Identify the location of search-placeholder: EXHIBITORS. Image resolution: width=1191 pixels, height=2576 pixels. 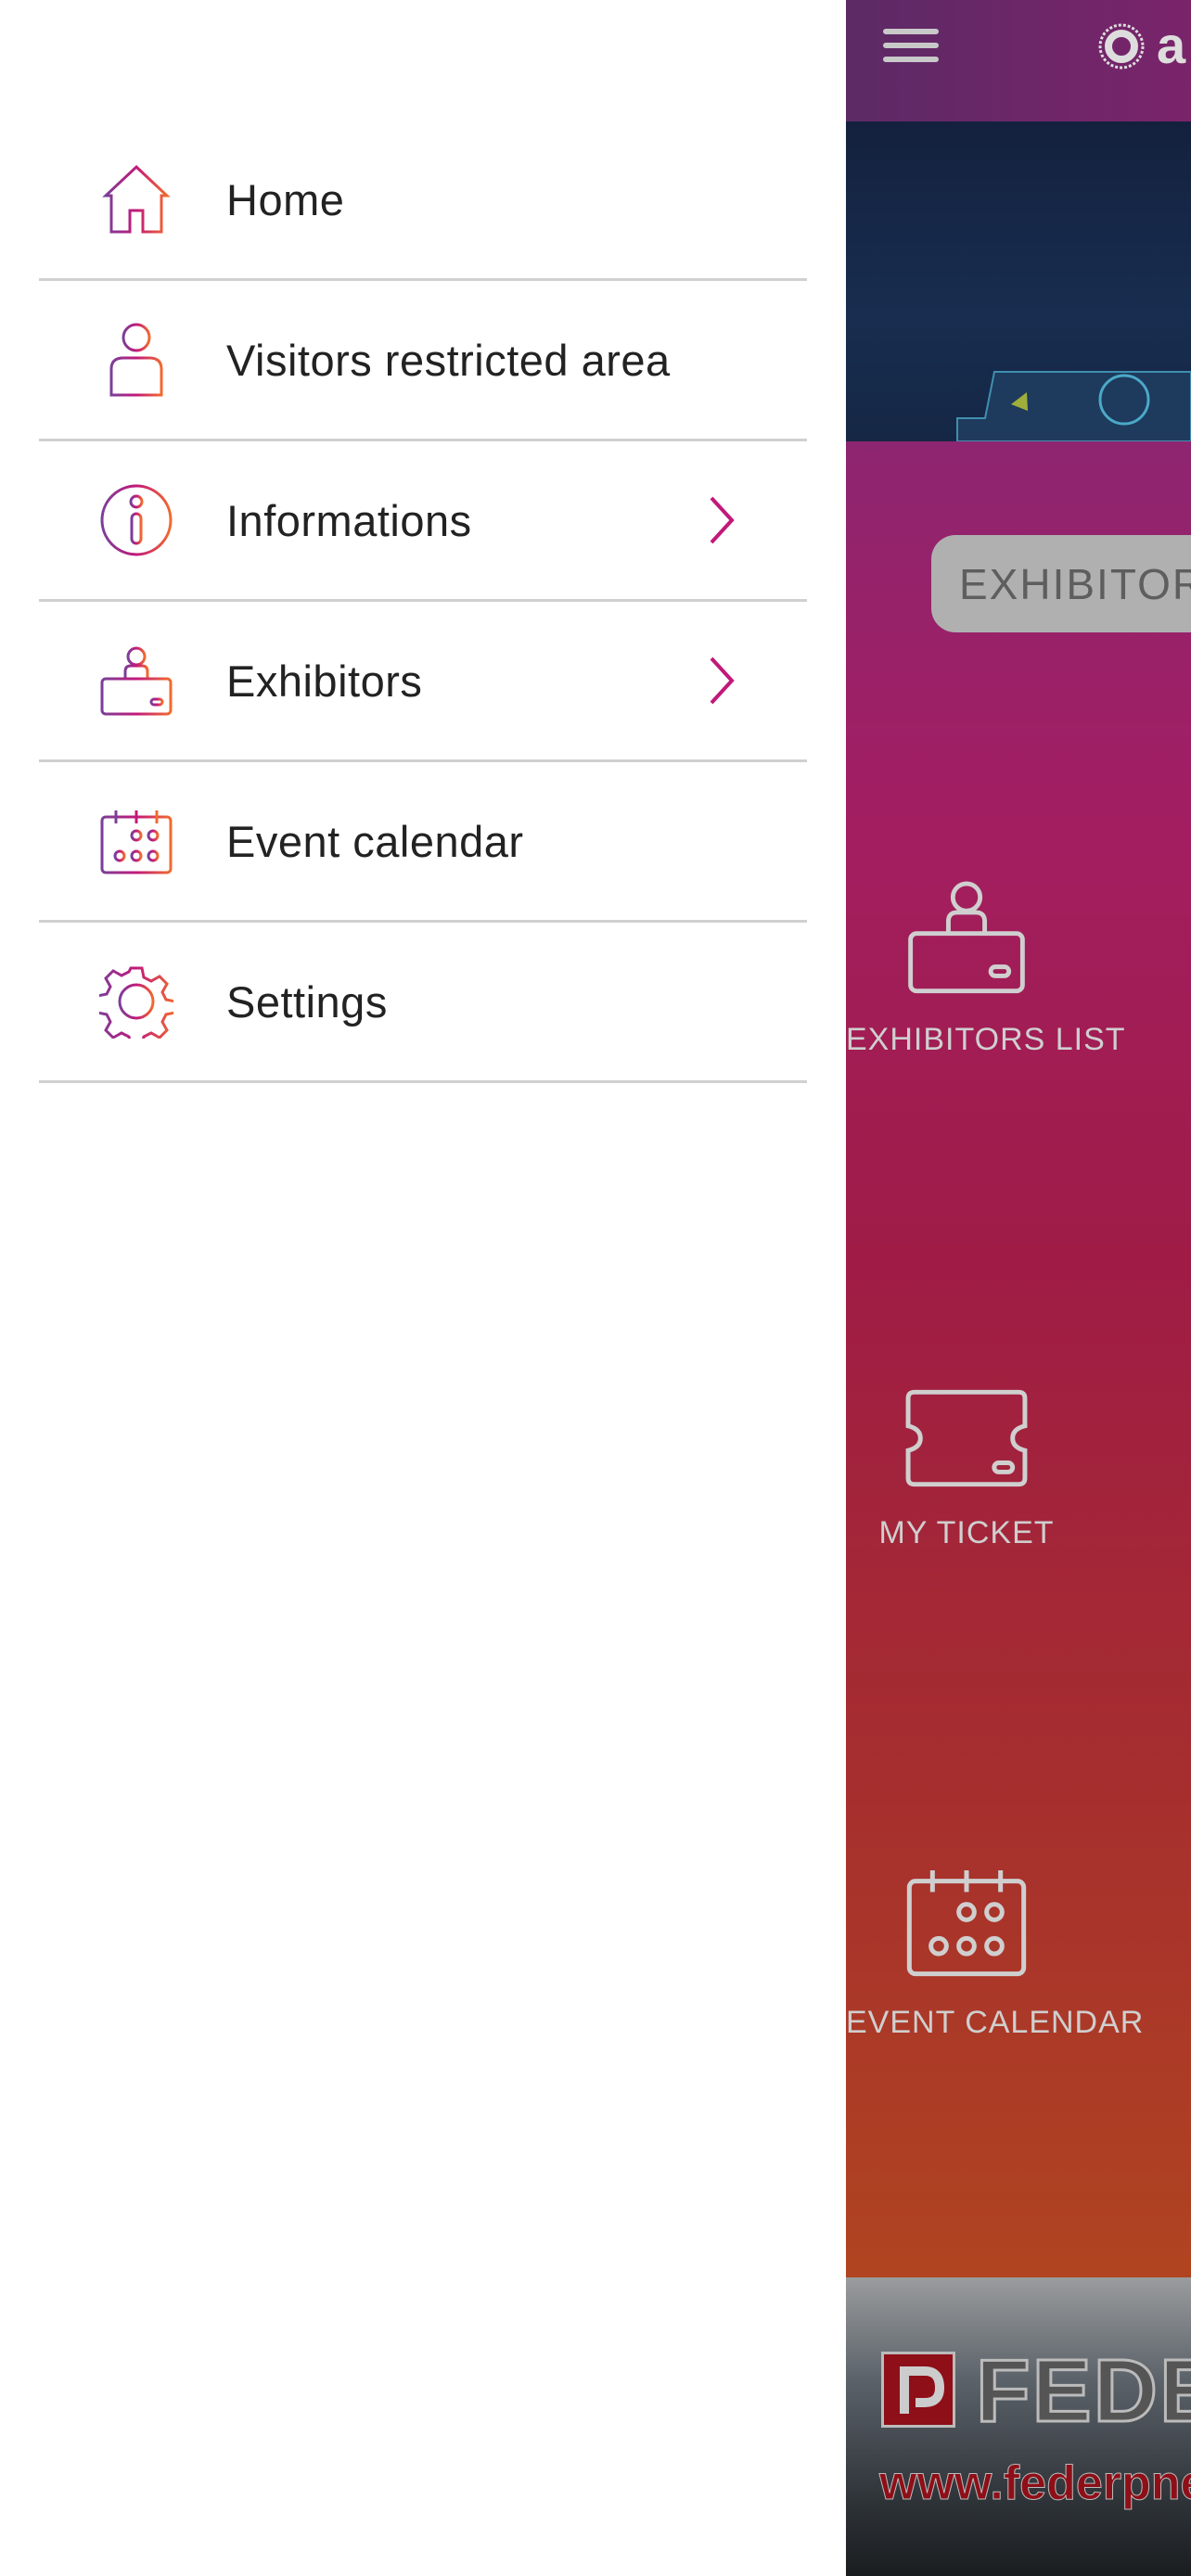
(1075, 583).